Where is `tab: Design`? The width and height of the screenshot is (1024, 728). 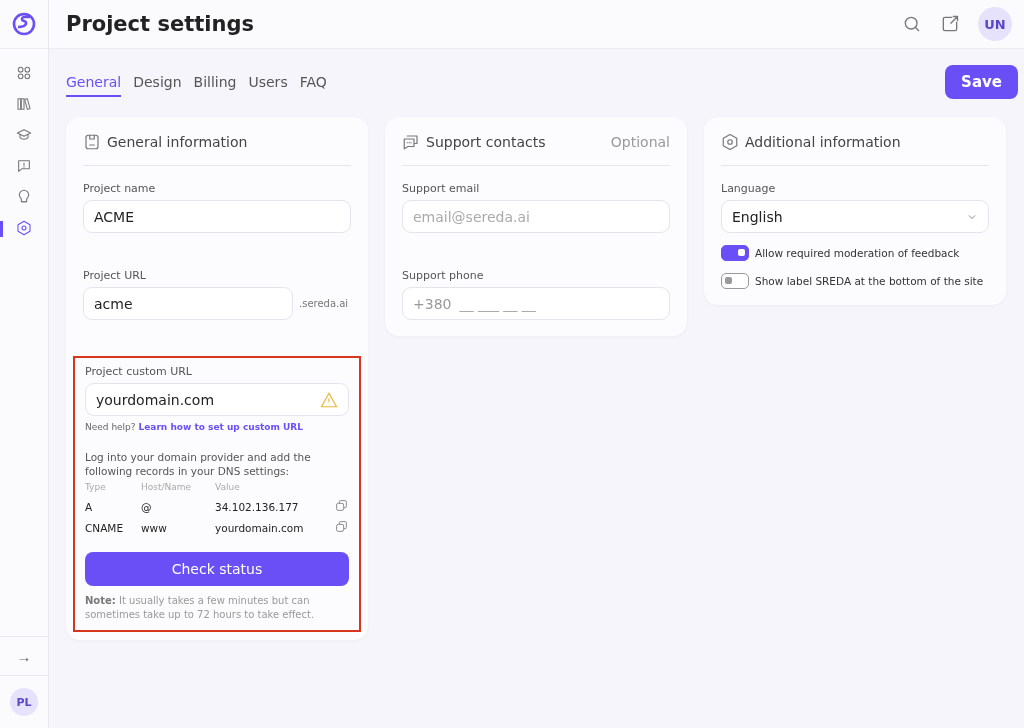
tab: Design is located at coordinates (157, 85).